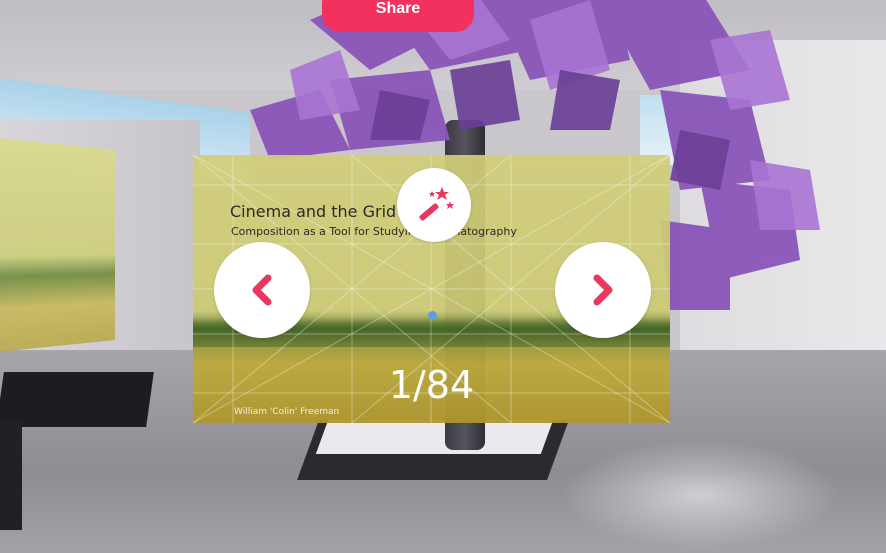 This screenshot has width=886, height=553. I want to click on share-button: Share, so click(398, 16).